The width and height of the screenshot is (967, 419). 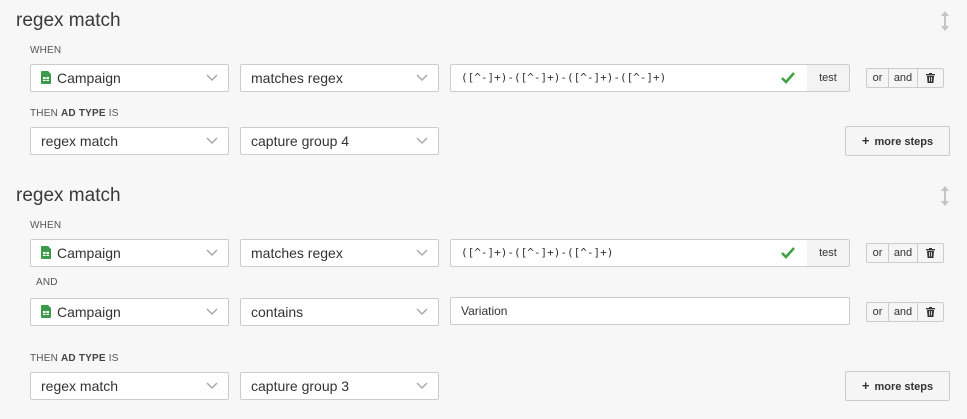 I want to click on regex-input: ([^-]+)-([^-]+)-([^-]+), so click(x=629, y=253).